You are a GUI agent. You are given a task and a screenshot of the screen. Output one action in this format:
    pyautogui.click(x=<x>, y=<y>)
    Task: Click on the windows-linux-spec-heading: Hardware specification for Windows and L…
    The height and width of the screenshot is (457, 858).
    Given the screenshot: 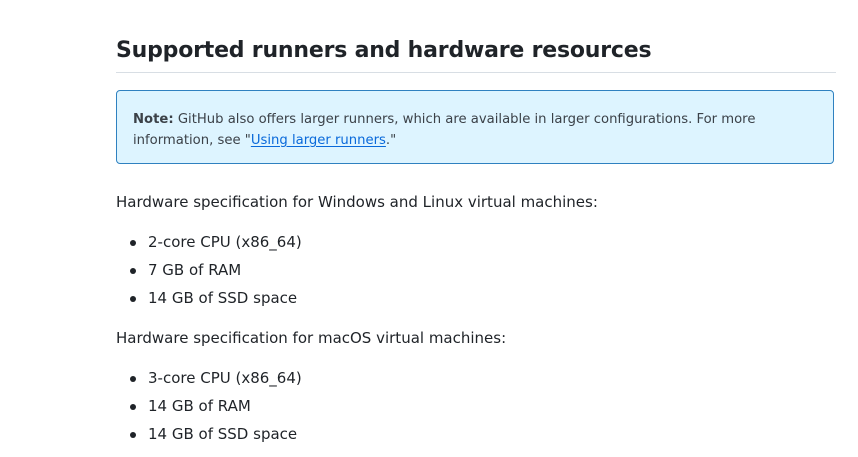 What is the action you would take?
    pyautogui.click(x=357, y=202)
    